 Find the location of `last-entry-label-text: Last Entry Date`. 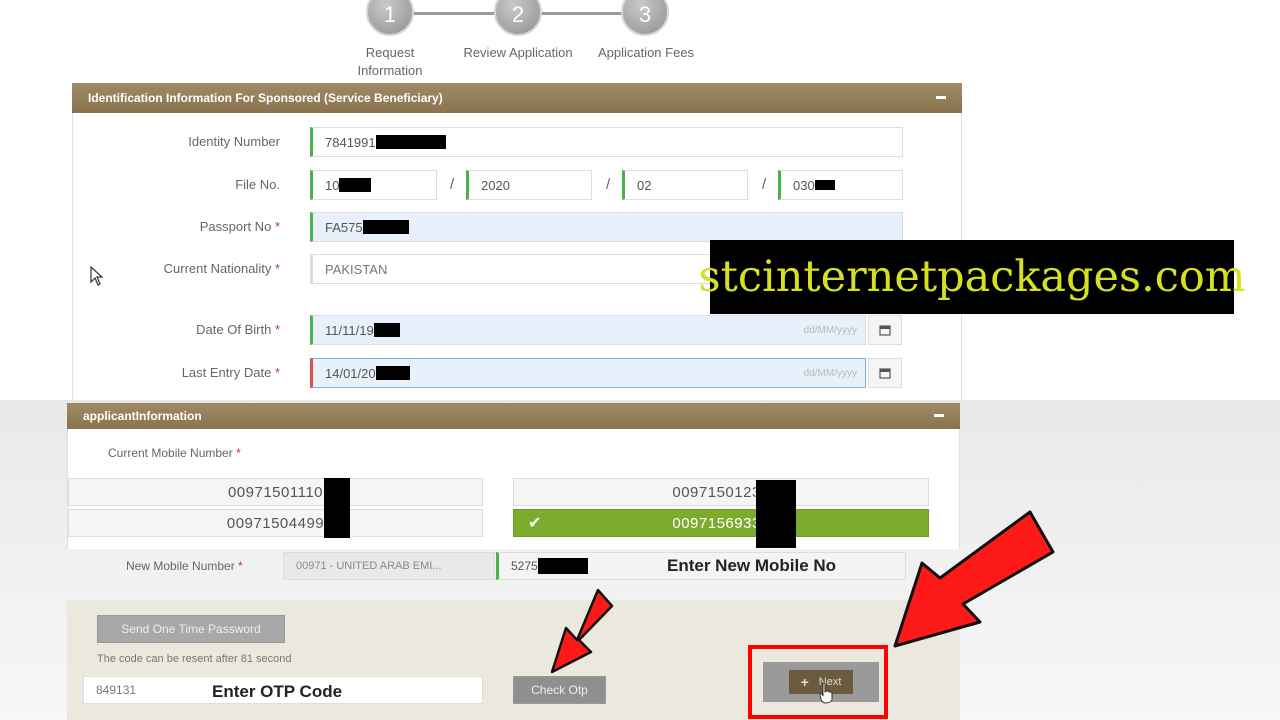

last-entry-label-text: Last Entry Date is located at coordinates (226, 372).